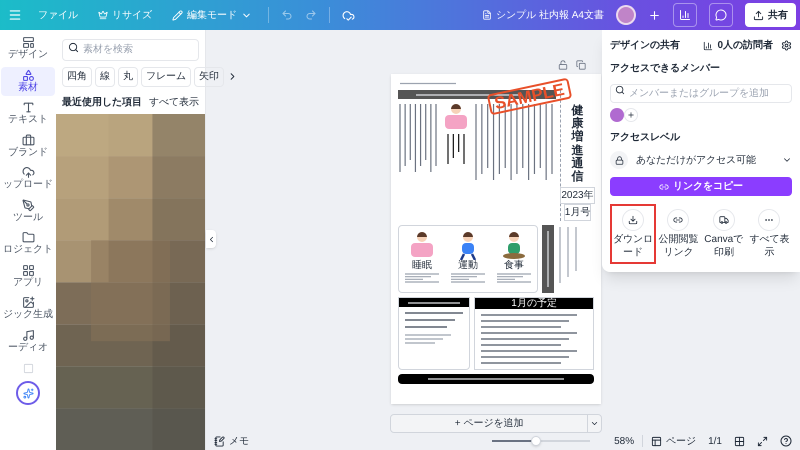  Describe the element at coordinates (209, 76) in the screenshot. I see `filter-chip: 矢印` at that location.